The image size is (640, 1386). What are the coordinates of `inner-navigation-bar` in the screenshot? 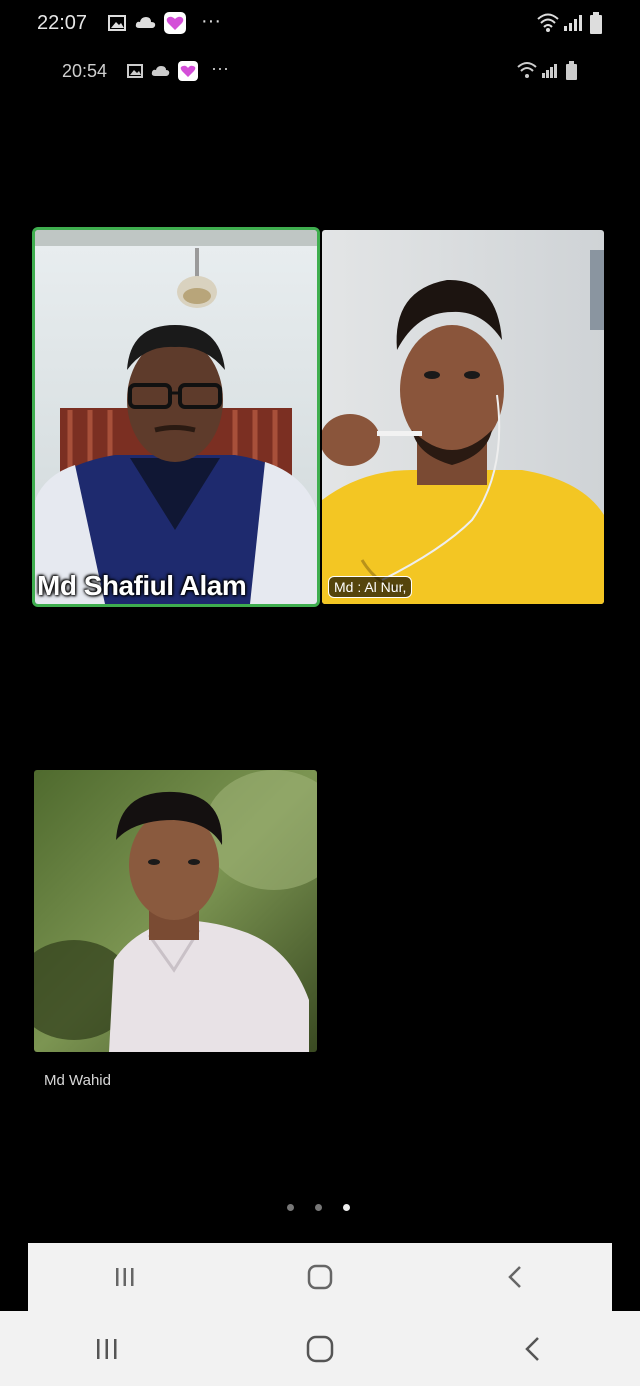 It's located at (320, 1277).